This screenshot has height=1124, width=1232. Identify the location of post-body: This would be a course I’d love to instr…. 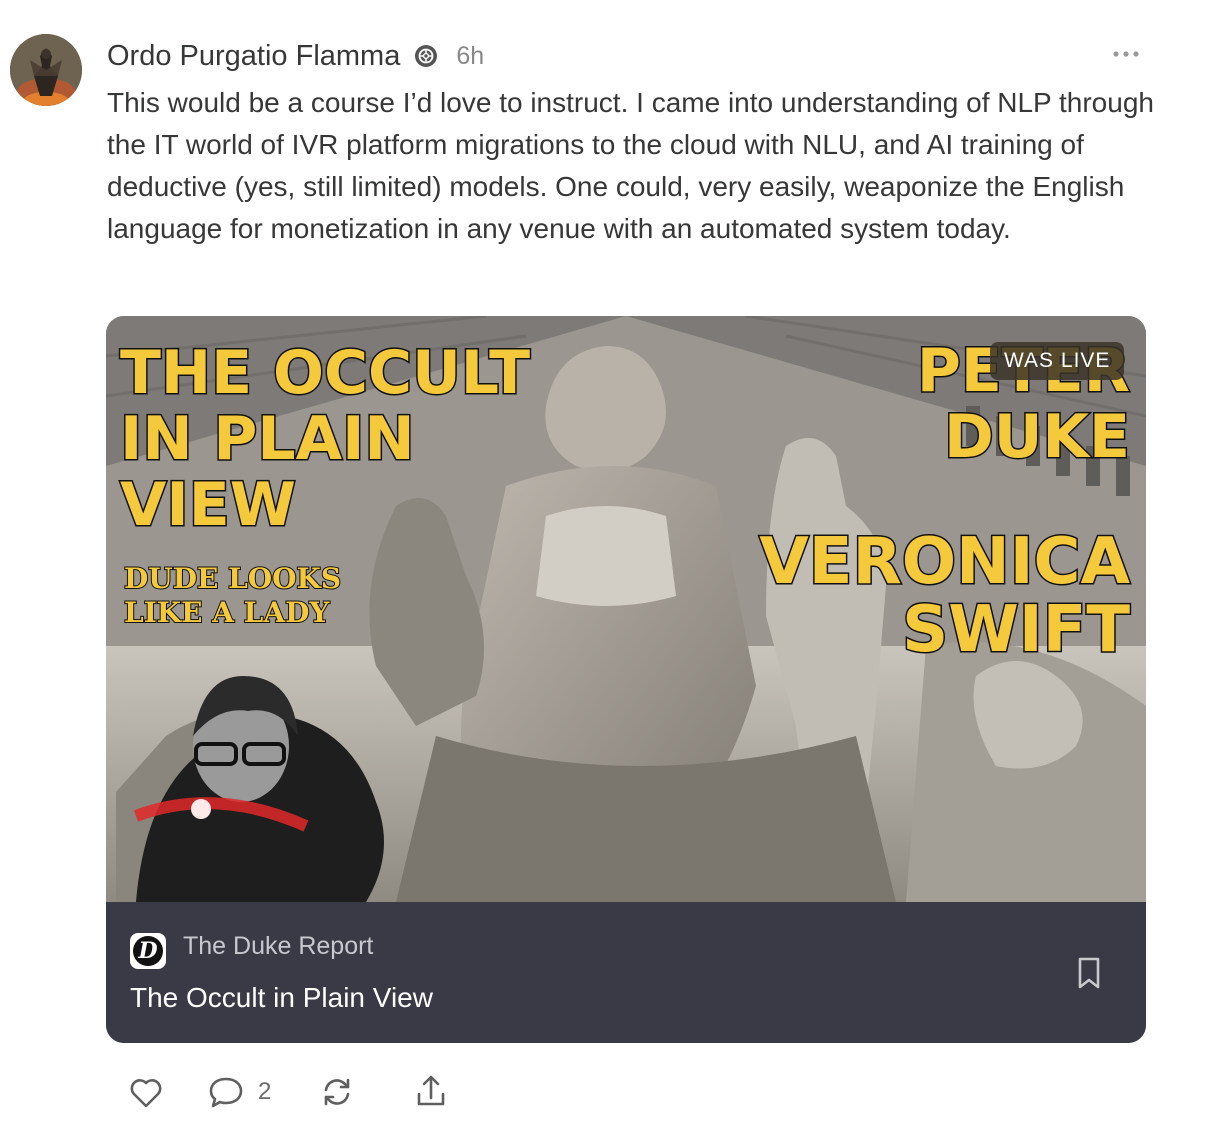
(630, 165).